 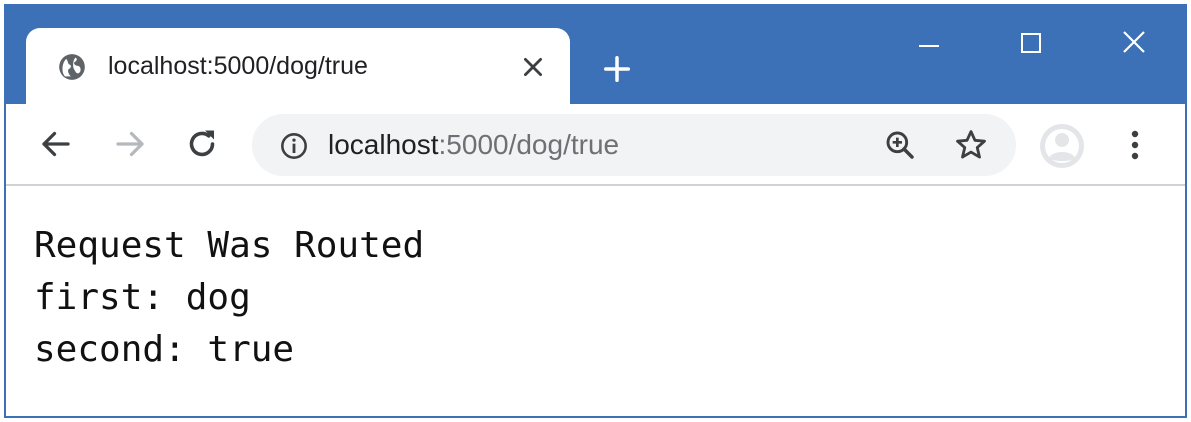 What do you see at coordinates (383, 144) in the screenshot?
I see `url-host: localhost` at bounding box center [383, 144].